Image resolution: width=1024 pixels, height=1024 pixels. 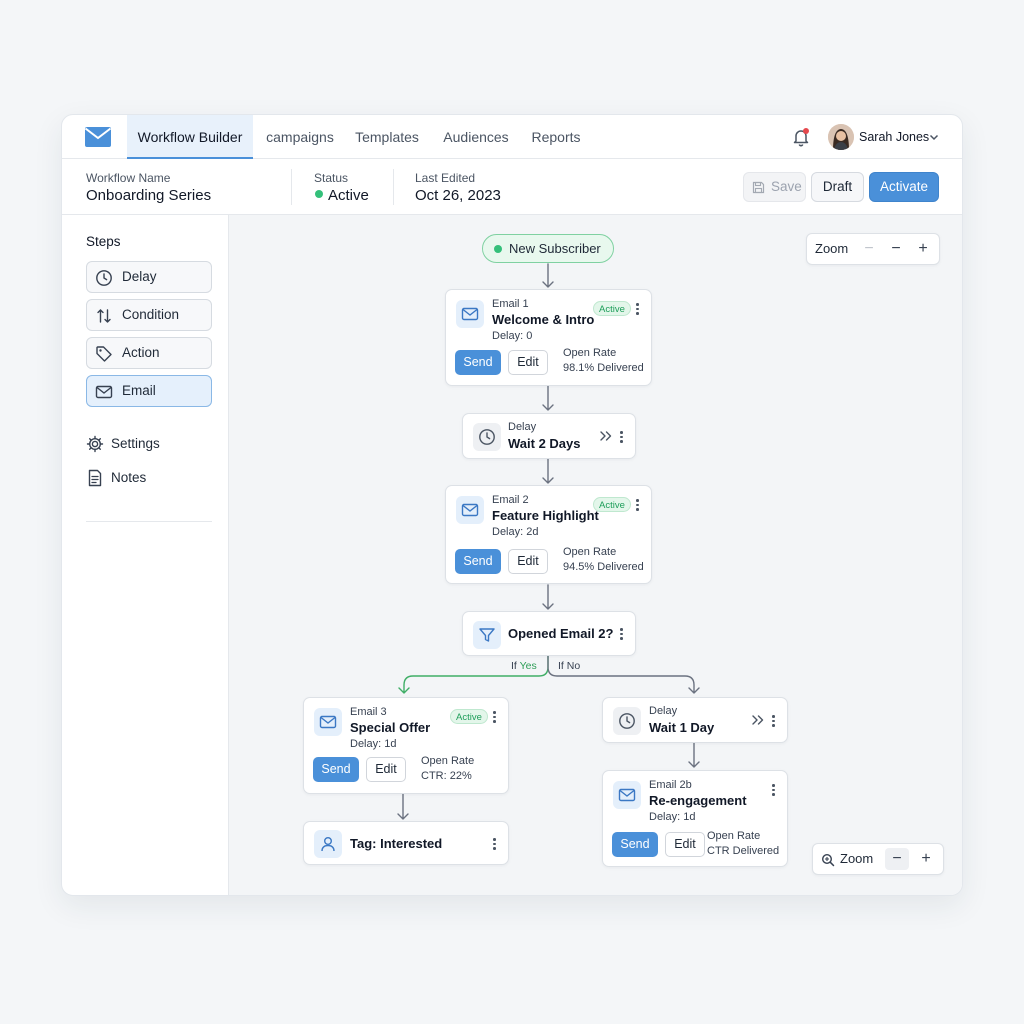 What do you see at coordinates (103, 241) in the screenshot?
I see `steps-title: Steps` at bounding box center [103, 241].